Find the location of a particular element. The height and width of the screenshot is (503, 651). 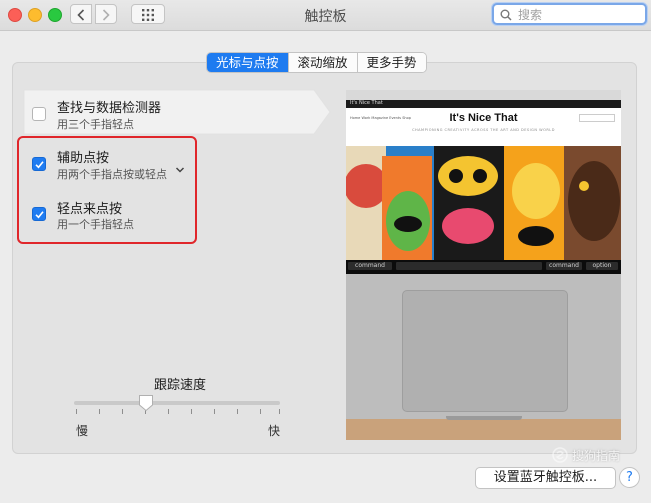

preview-spacebar is located at coordinates (469, 266).